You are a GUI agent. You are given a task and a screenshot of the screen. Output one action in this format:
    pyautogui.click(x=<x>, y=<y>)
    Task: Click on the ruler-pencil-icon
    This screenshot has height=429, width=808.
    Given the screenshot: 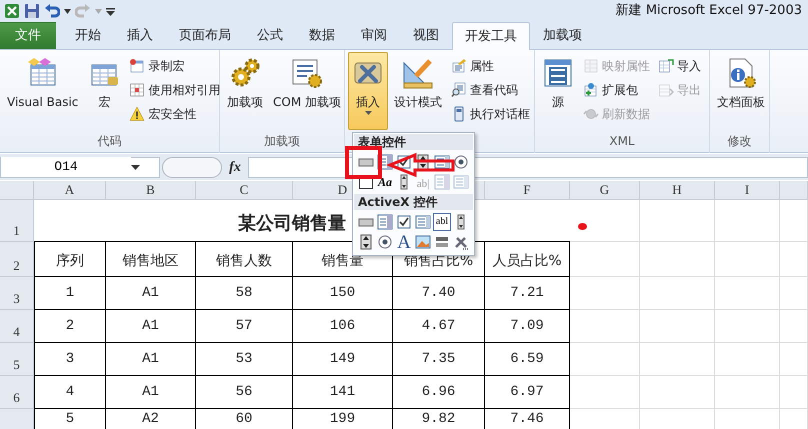 What is the action you would take?
    pyautogui.click(x=418, y=73)
    